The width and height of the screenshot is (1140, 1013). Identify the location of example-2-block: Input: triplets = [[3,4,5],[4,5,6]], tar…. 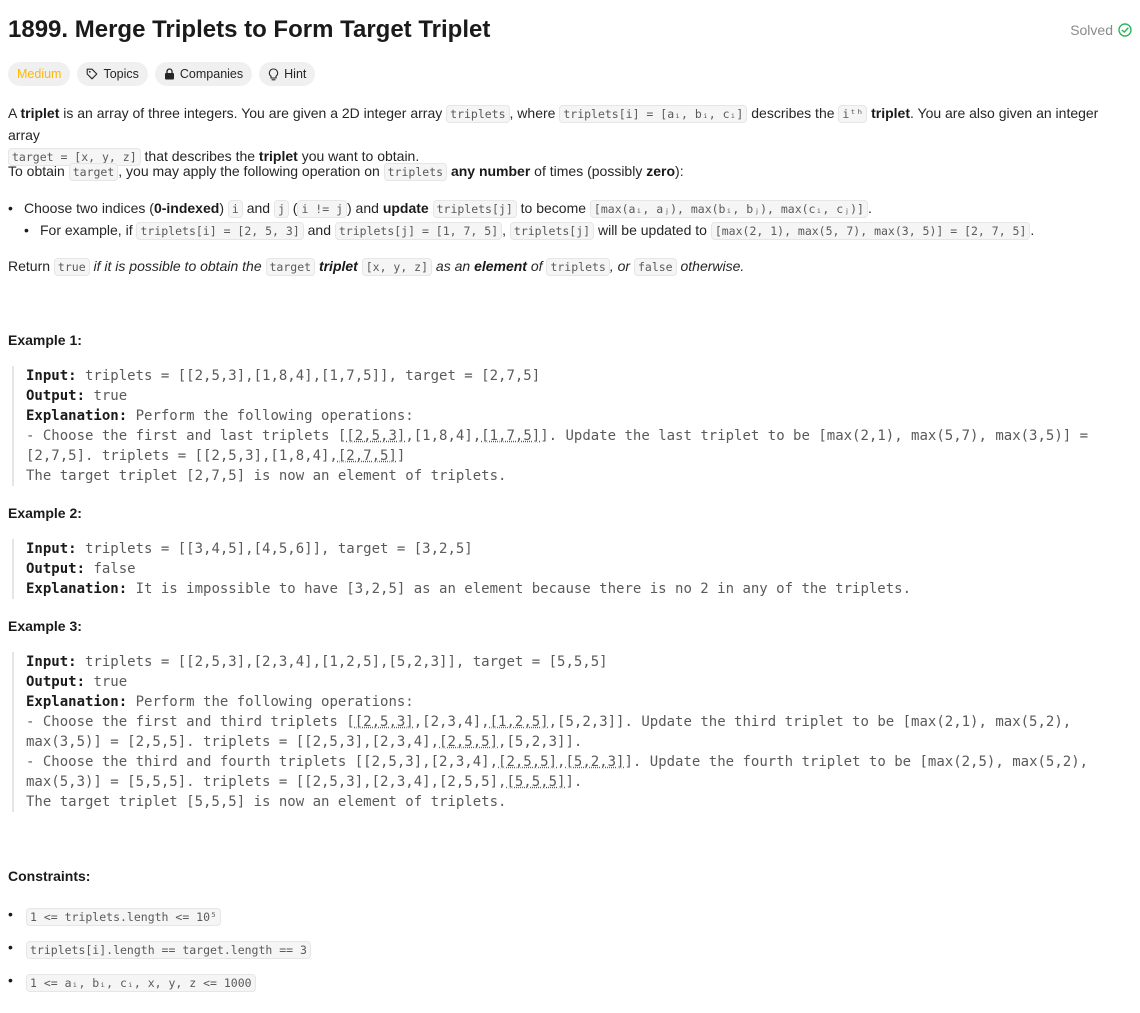
(574, 569).